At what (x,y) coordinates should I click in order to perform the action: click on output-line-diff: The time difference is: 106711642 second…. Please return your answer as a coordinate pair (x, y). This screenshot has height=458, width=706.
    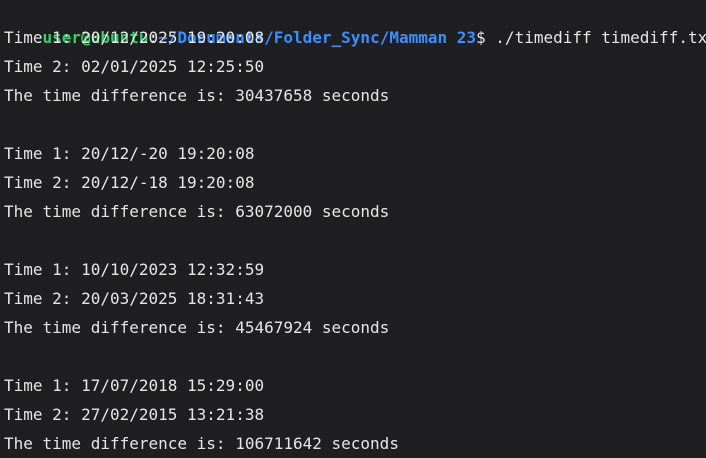
    Looking at the image, I should click on (201, 443).